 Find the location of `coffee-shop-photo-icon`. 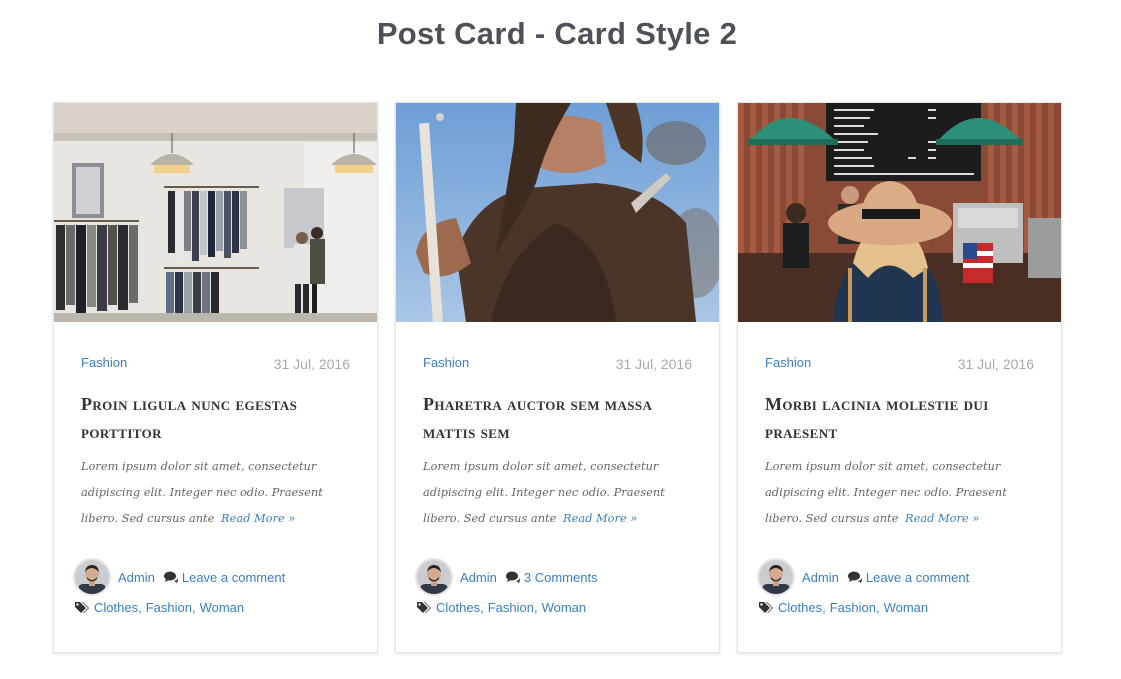

coffee-shop-photo-icon is located at coordinates (899, 212).